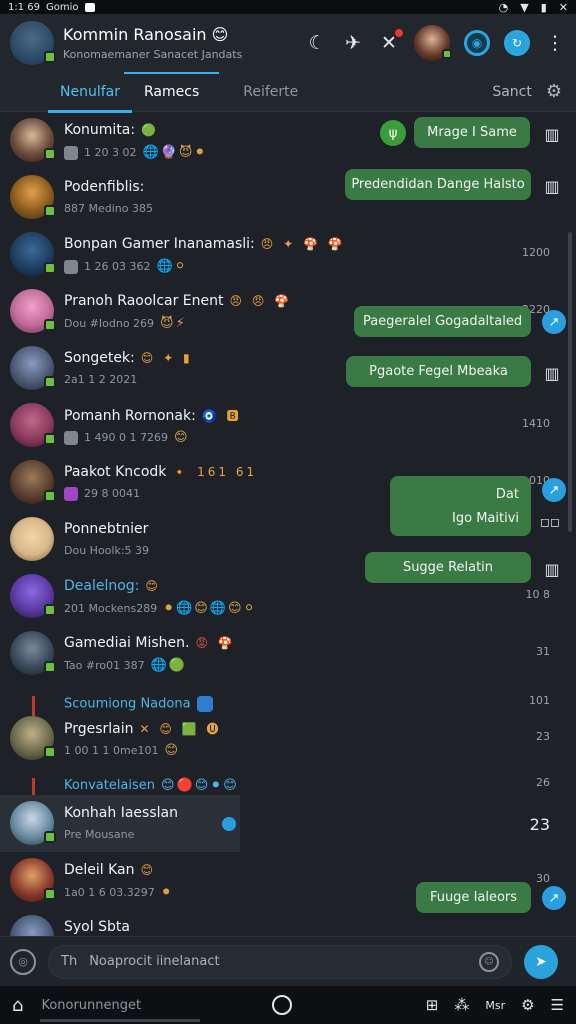  I want to click on tools-icon: ✕, so click(390, 41).